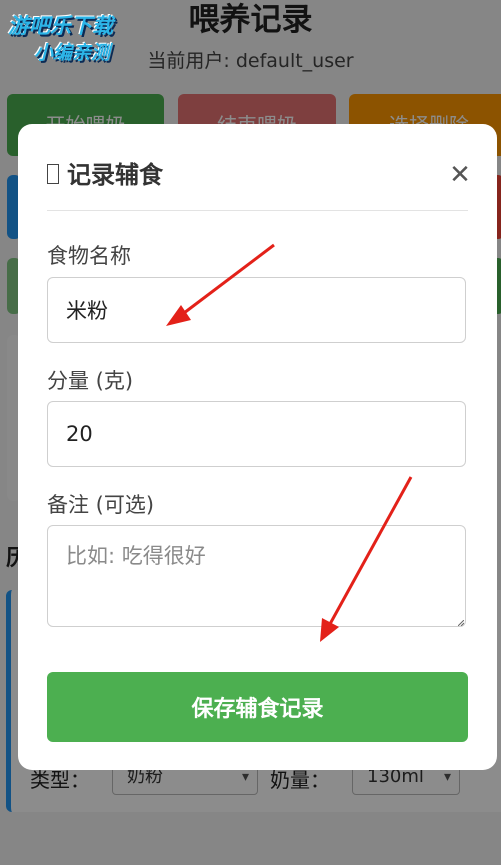 The width and height of the screenshot is (501, 865). What do you see at coordinates (60, 26) in the screenshot?
I see `watermark-line-1: 游吧乐下载` at bounding box center [60, 26].